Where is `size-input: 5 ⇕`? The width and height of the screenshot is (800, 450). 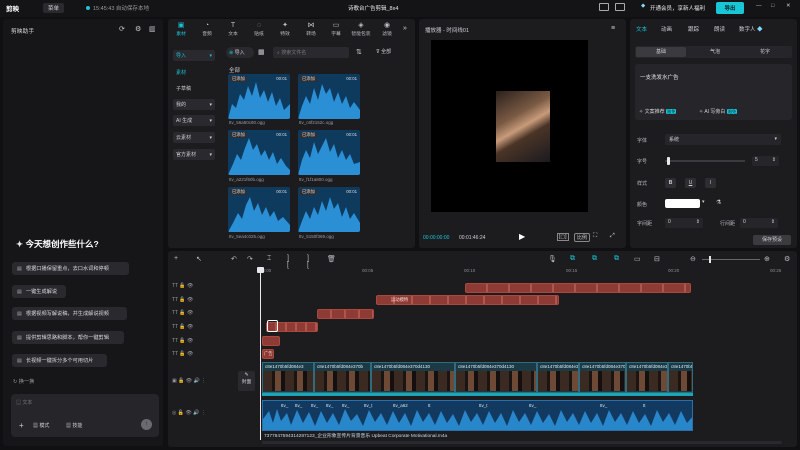 size-input: 5 ⇕ is located at coordinates (765, 161).